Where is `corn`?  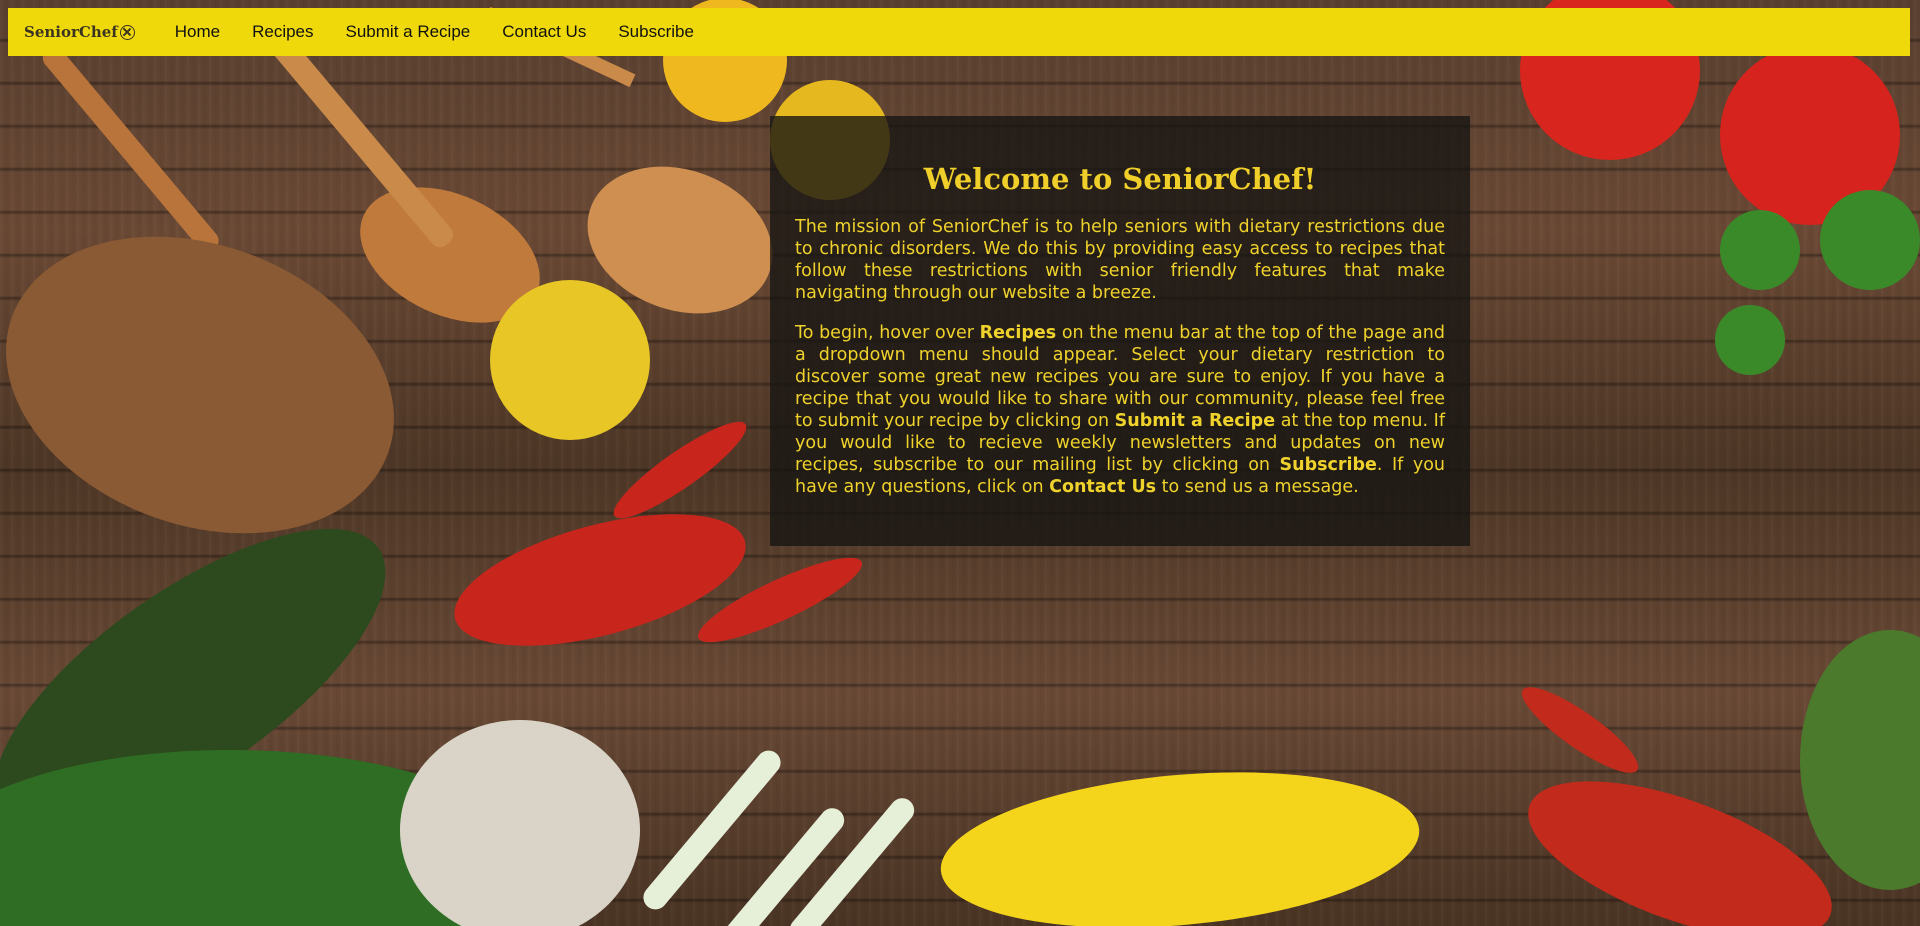 corn is located at coordinates (1180, 849).